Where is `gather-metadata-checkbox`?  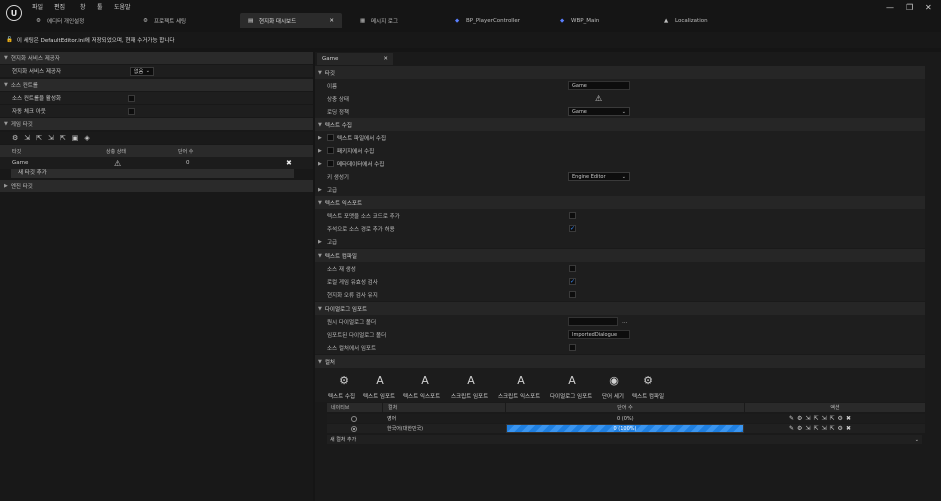
gather-metadata-checkbox is located at coordinates (330, 163).